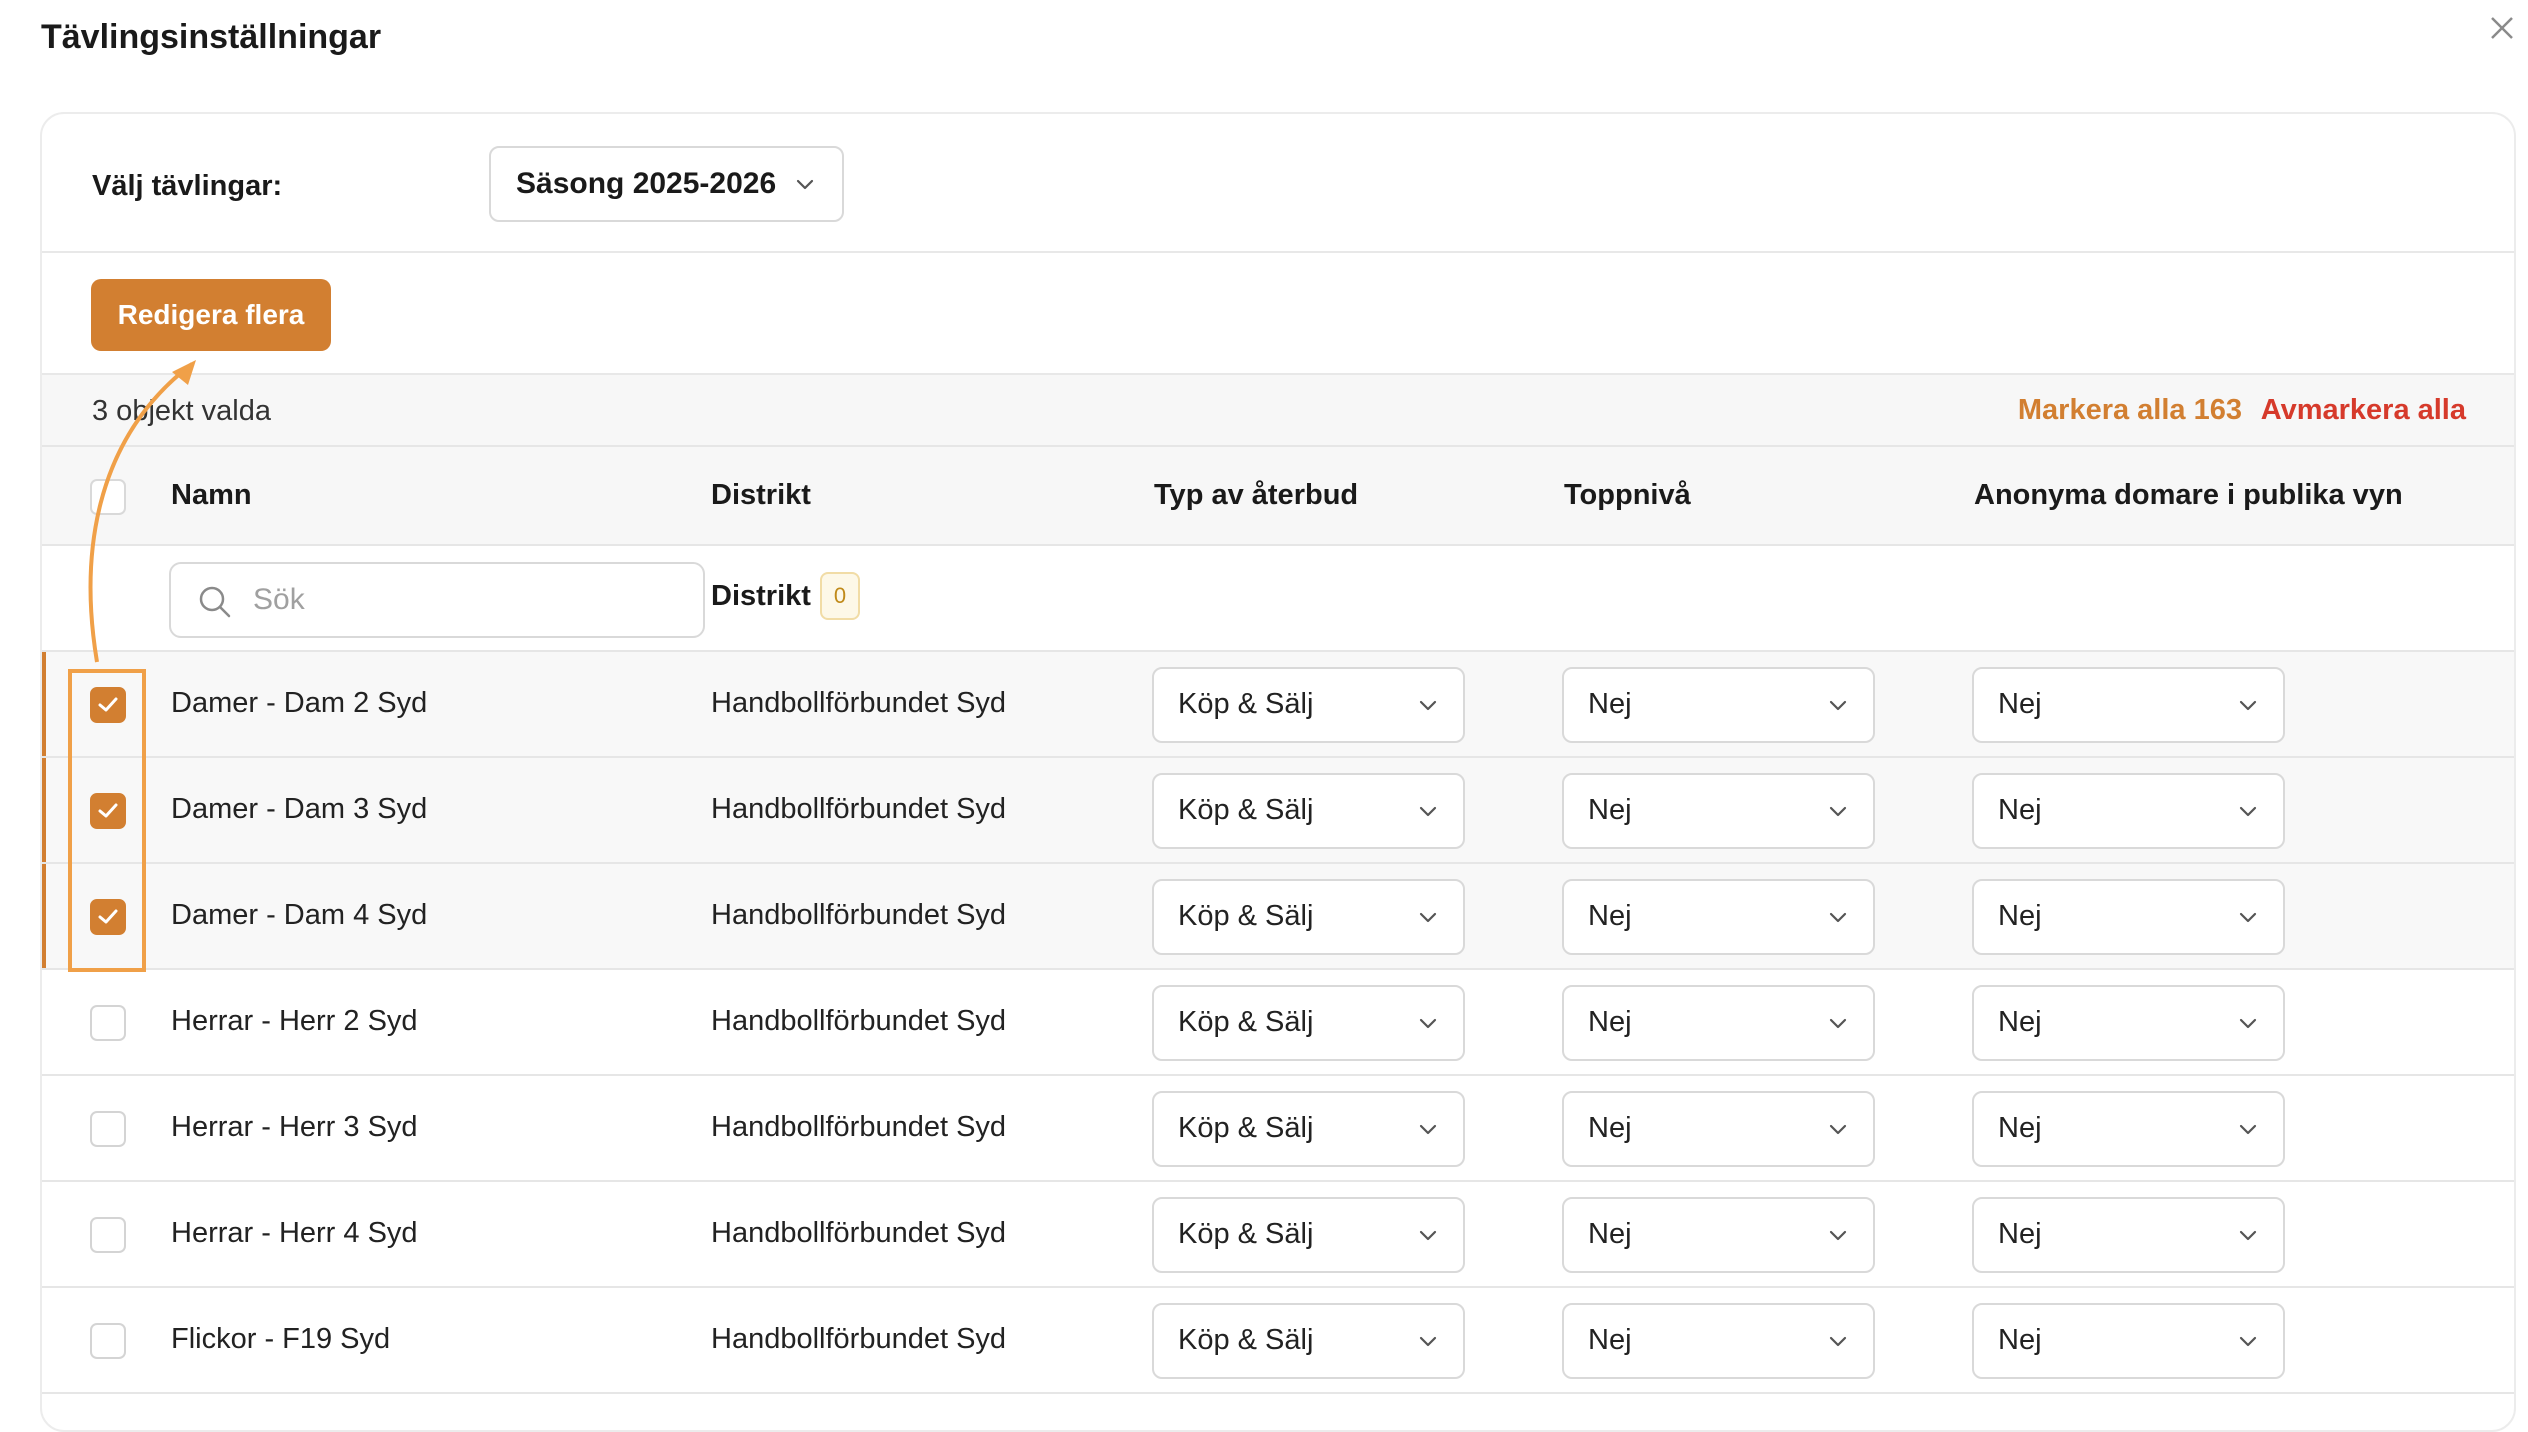 This screenshot has height=1432, width=2528. What do you see at coordinates (181, 411) in the screenshot?
I see `selection-count: 3 objekt valda` at bounding box center [181, 411].